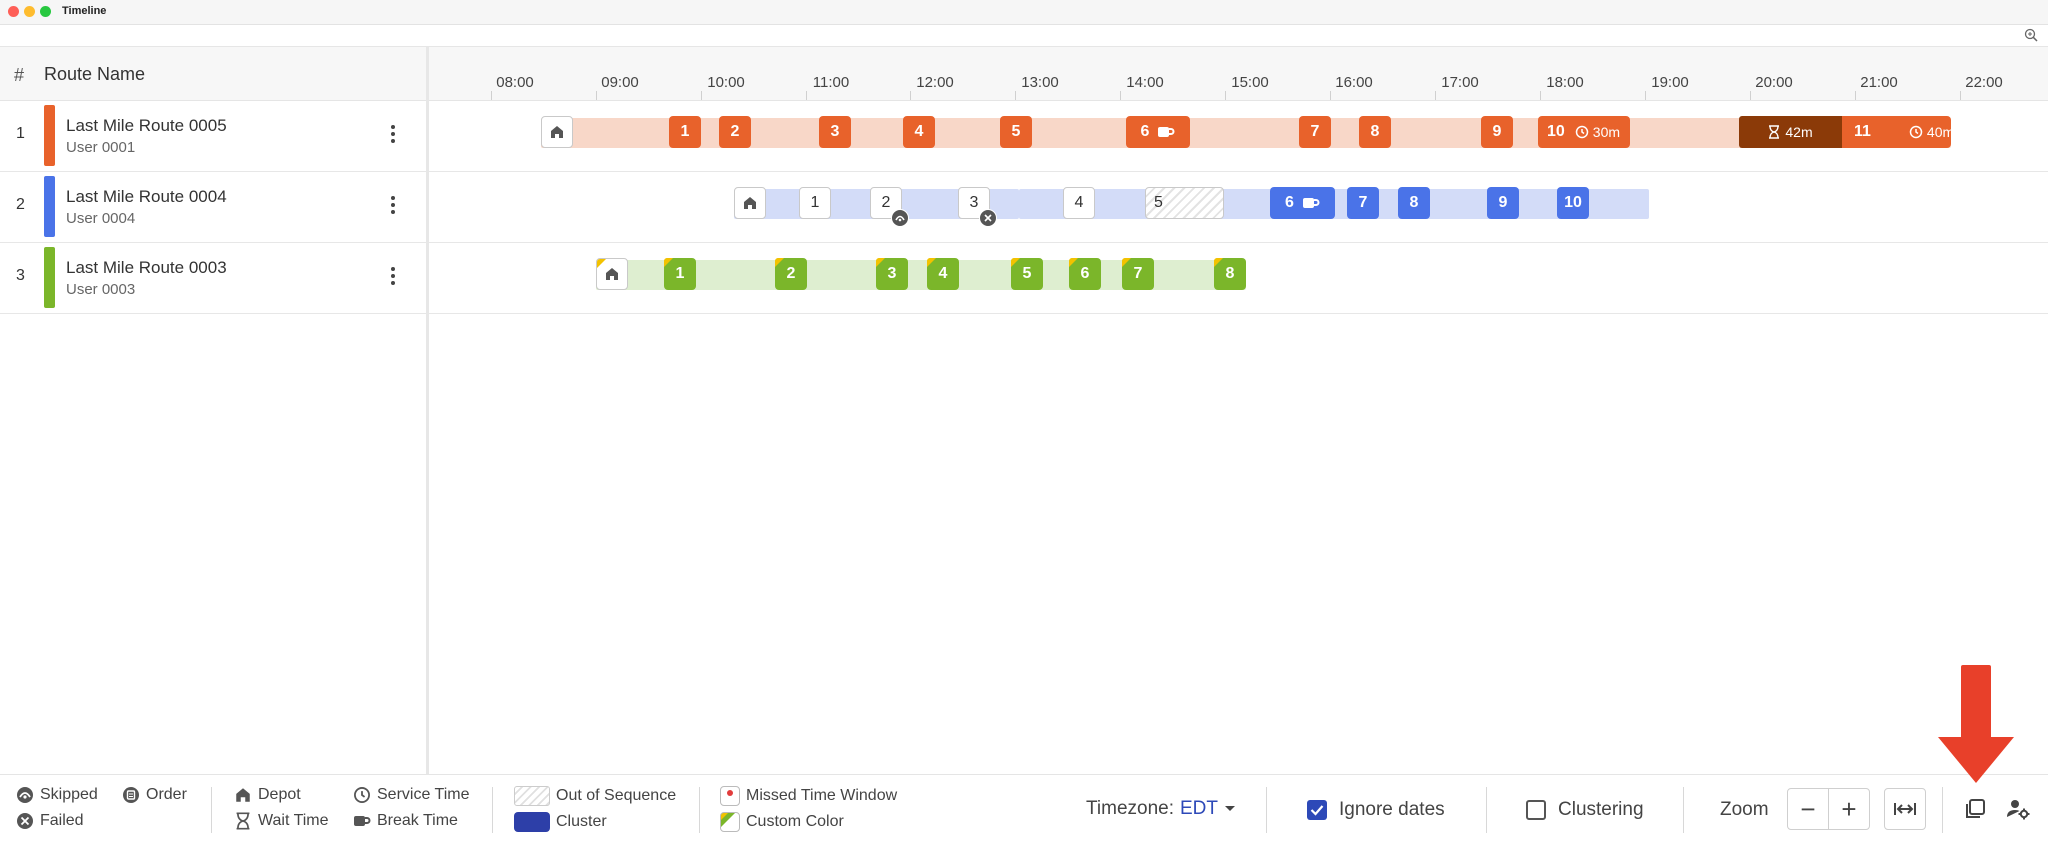 Image resolution: width=2048 pixels, height=845 pixels. I want to click on coffee-cup-icon, so click(362, 821).